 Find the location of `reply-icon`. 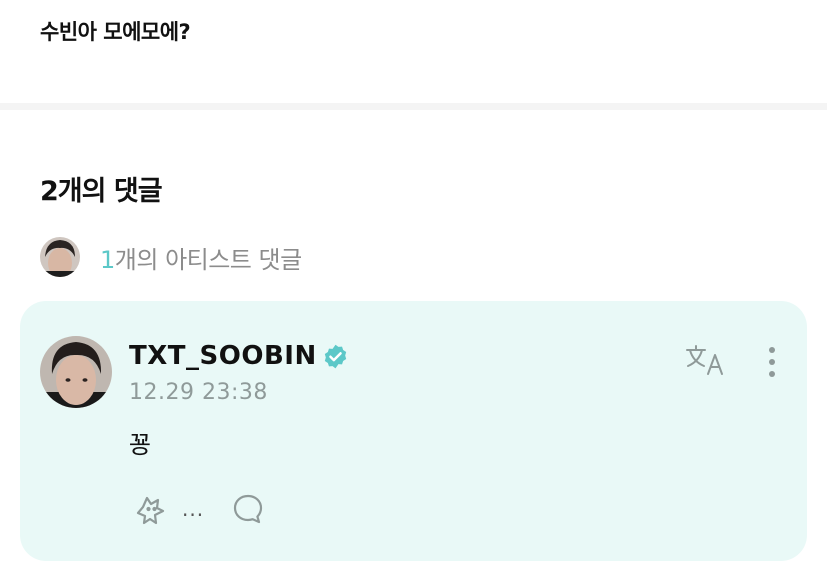

reply-icon is located at coordinates (248, 509).